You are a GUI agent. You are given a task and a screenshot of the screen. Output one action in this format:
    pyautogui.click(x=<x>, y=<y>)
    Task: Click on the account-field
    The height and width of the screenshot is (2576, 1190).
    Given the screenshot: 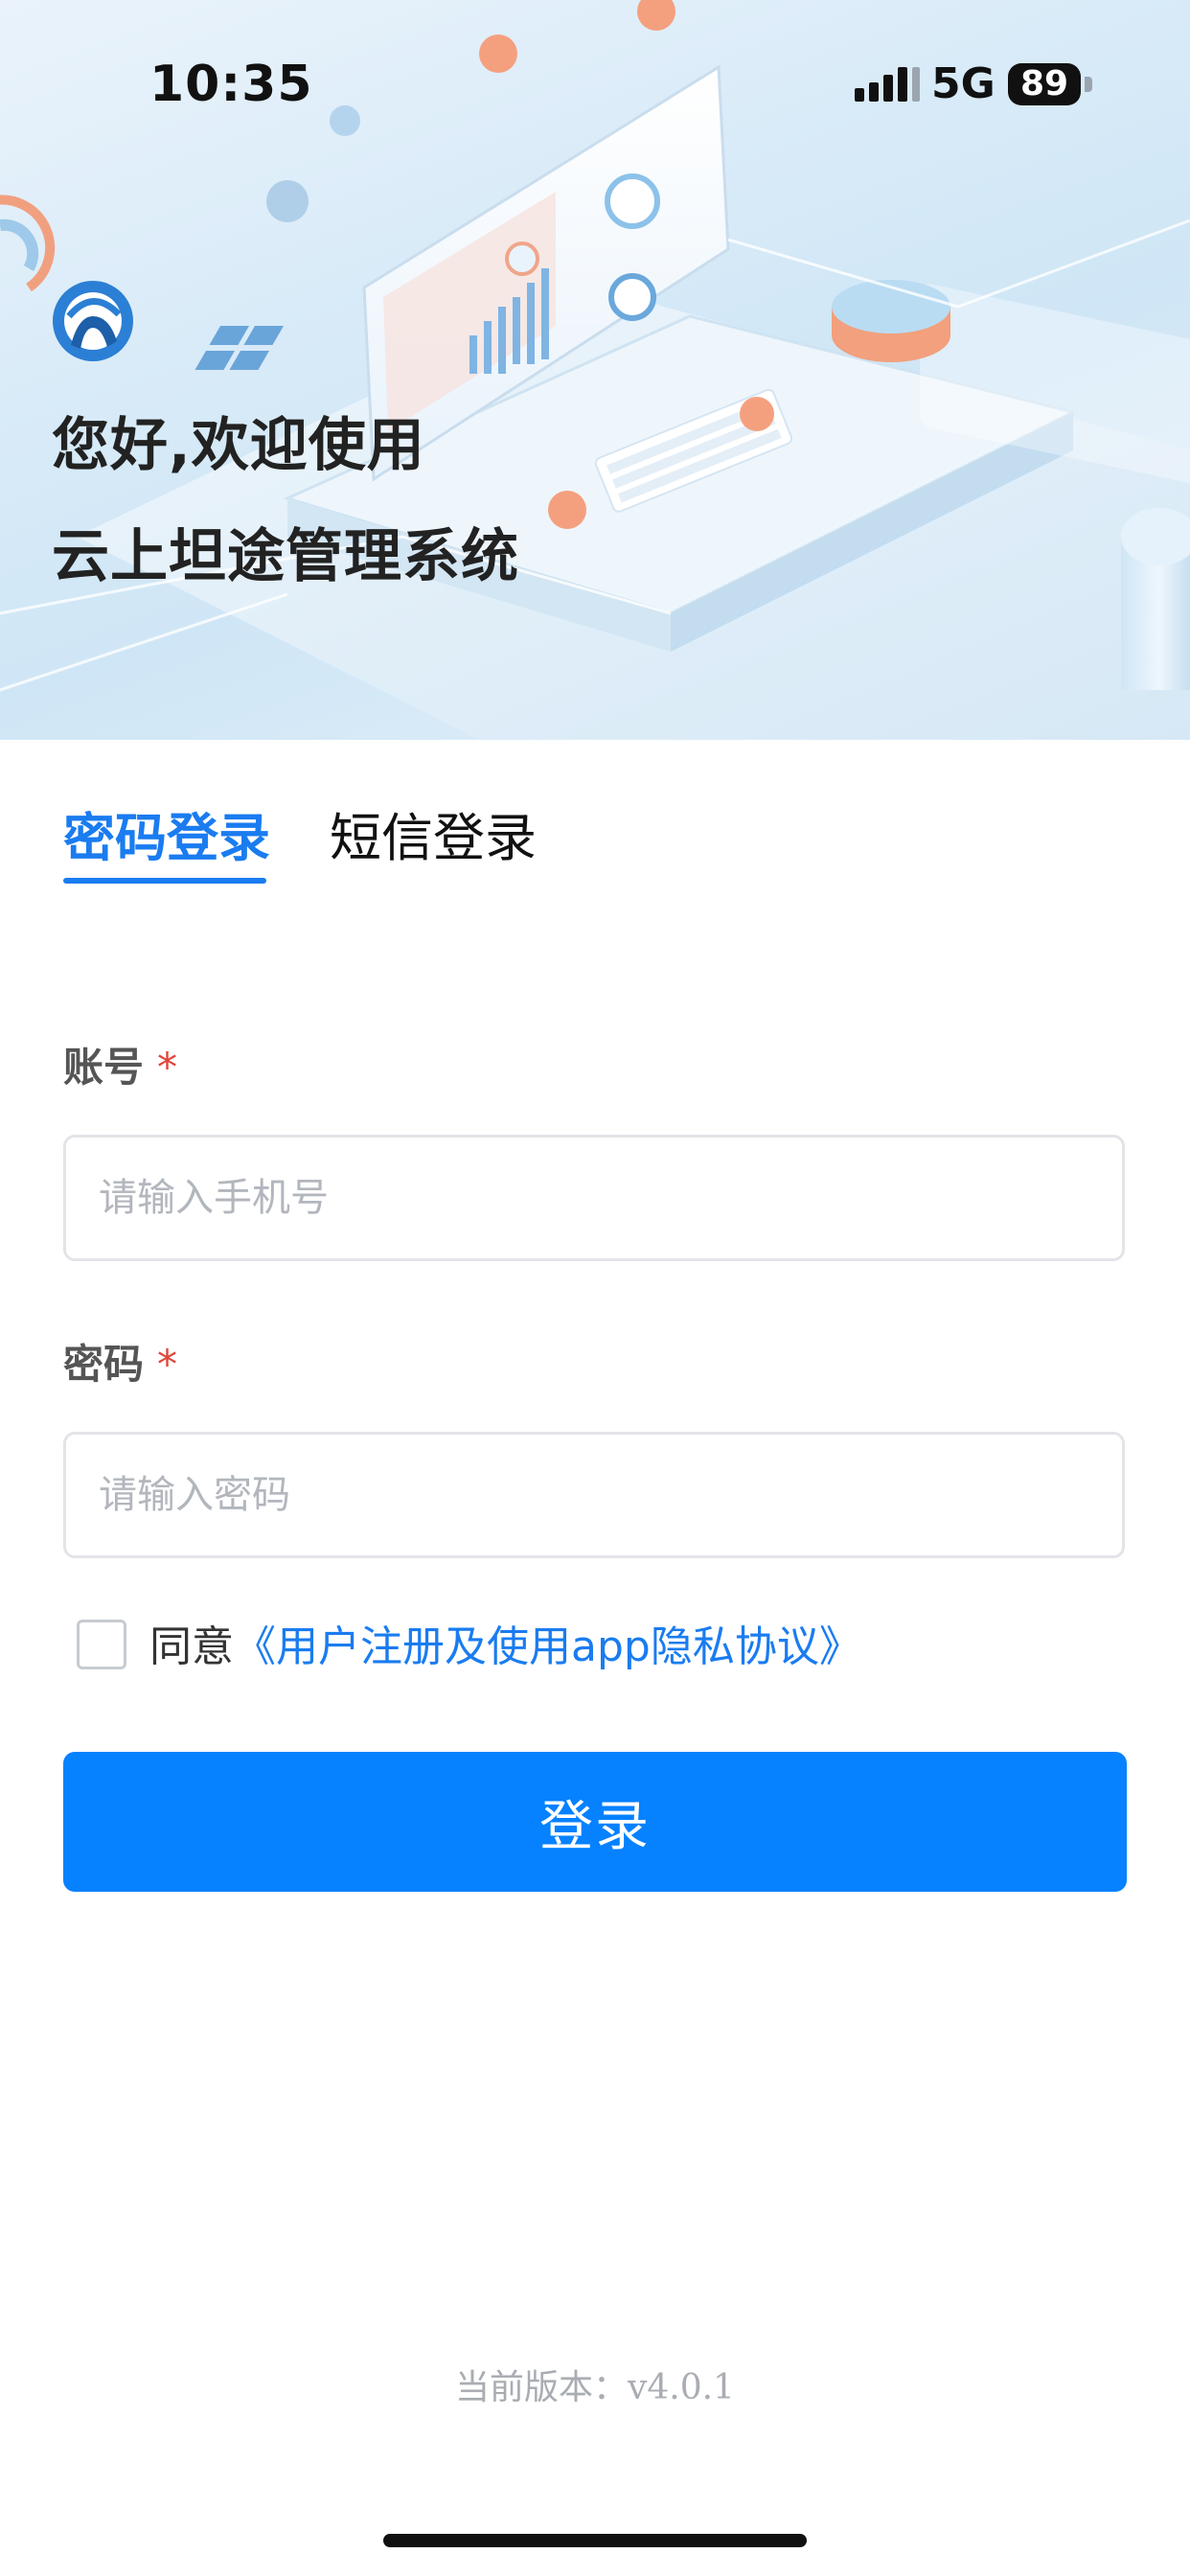 What is the action you would take?
    pyautogui.click(x=594, y=1198)
    